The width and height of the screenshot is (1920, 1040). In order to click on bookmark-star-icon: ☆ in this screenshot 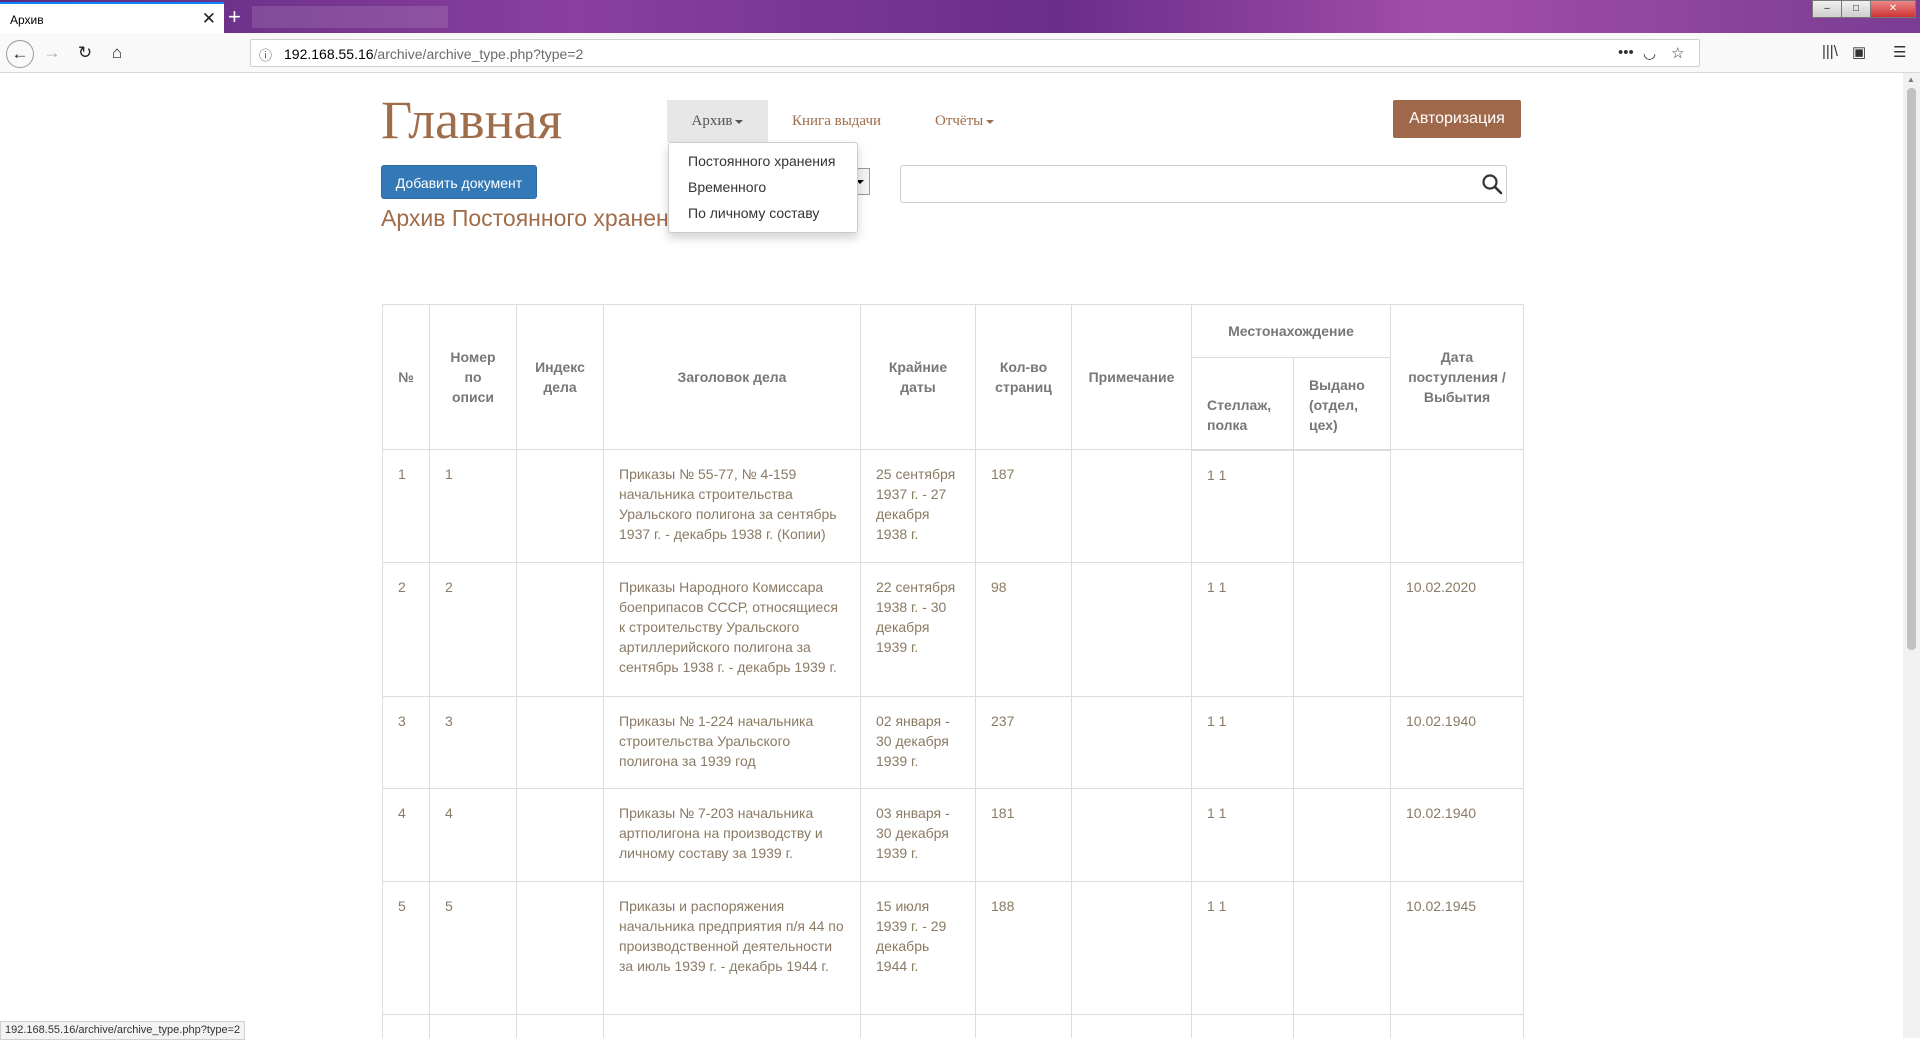, I will do `click(1677, 53)`.